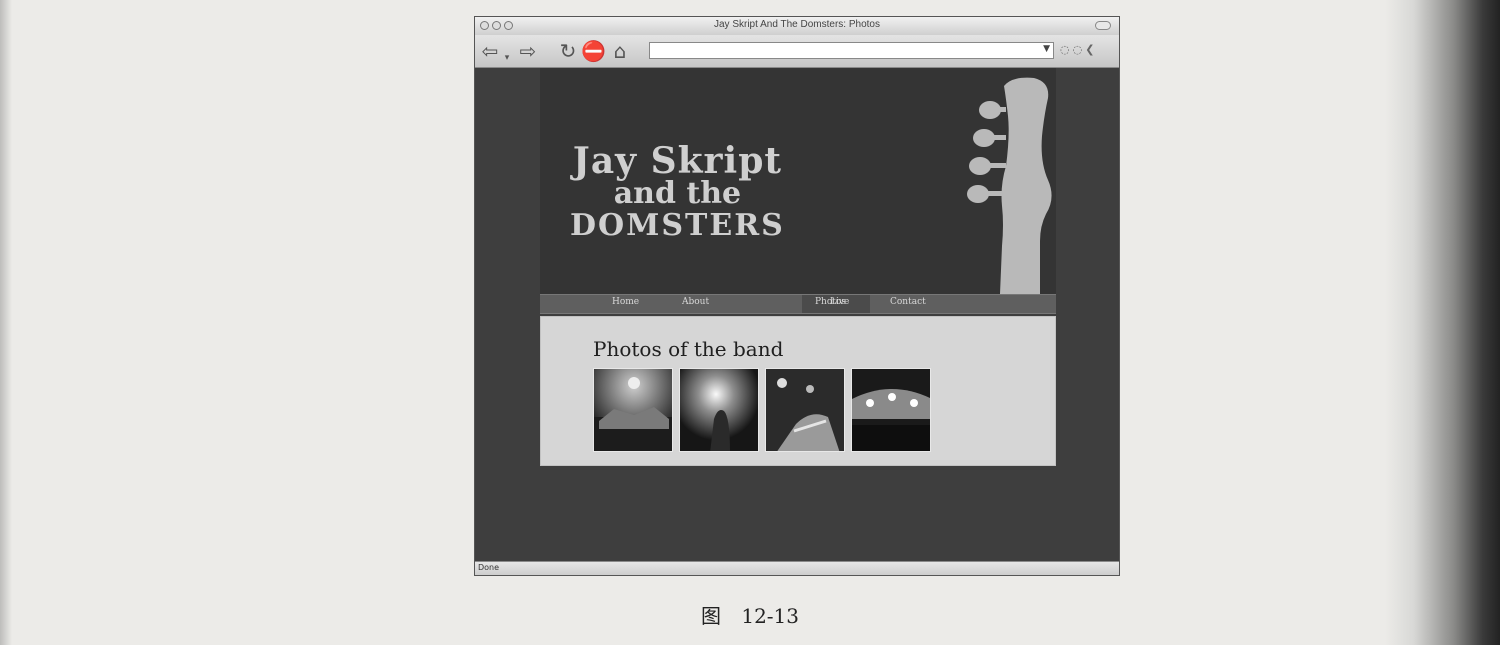 Image resolution: width=1500 pixels, height=645 pixels. What do you see at coordinates (625, 302) in the screenshot?
I see `nav-link-home: Home` at bounding box center [625, 302].